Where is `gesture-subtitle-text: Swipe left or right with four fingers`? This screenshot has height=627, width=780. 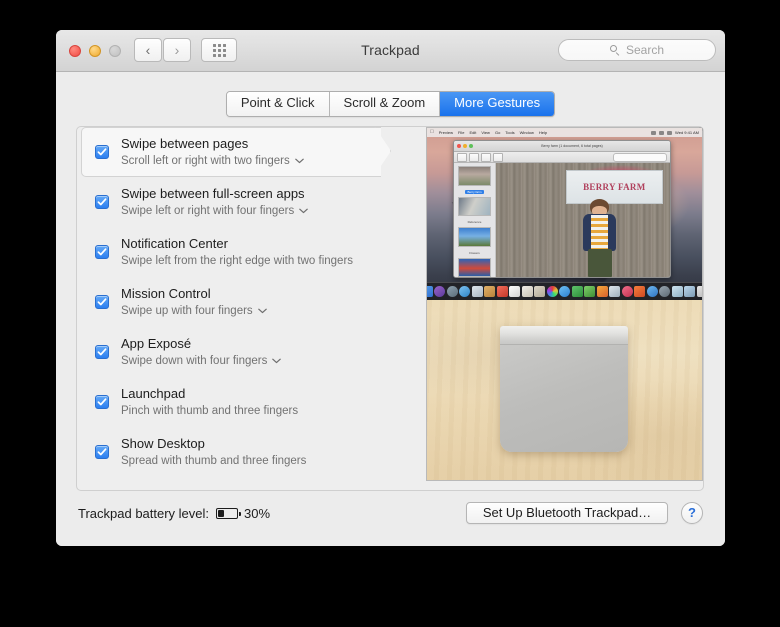 gesture-subtitle-text: Swipe left or right with four fingers is located at coordinates (208, 211).